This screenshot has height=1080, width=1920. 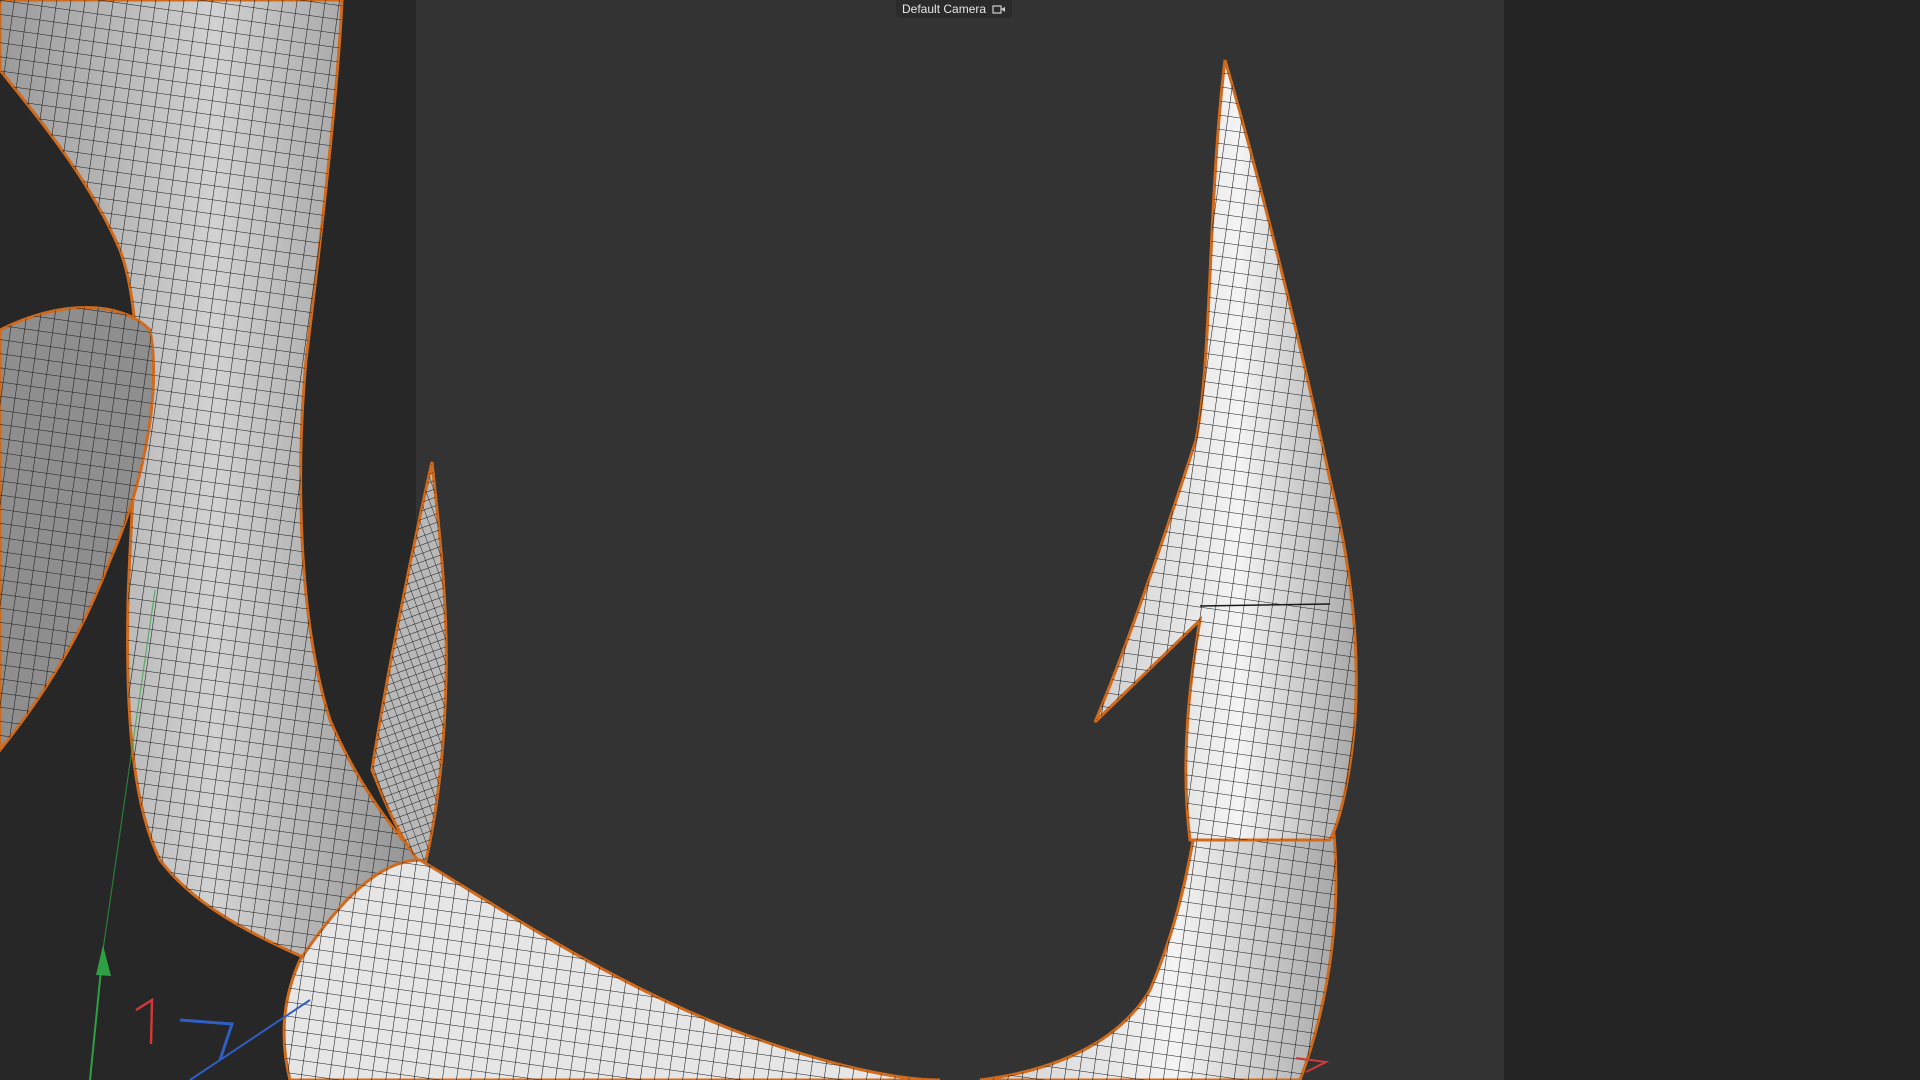 I want to click on camera-label-text: Default Camera, so click(x=944, y=9).